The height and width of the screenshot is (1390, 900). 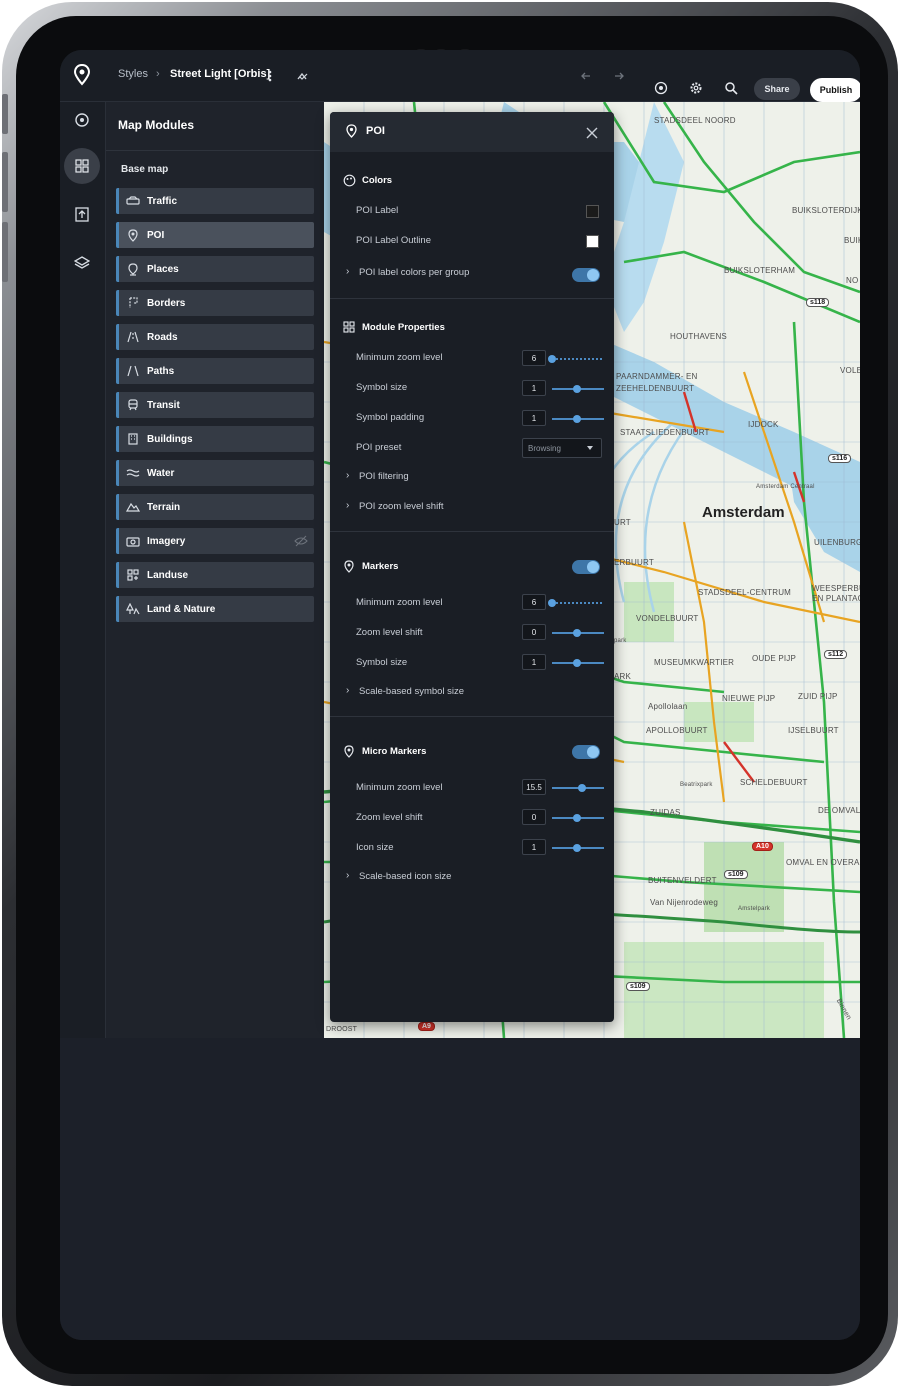 What do you see at coordinates (534, 418) in the screenshot?
I see `symbol-padding-input: 1` at bounding box center [534, 418].